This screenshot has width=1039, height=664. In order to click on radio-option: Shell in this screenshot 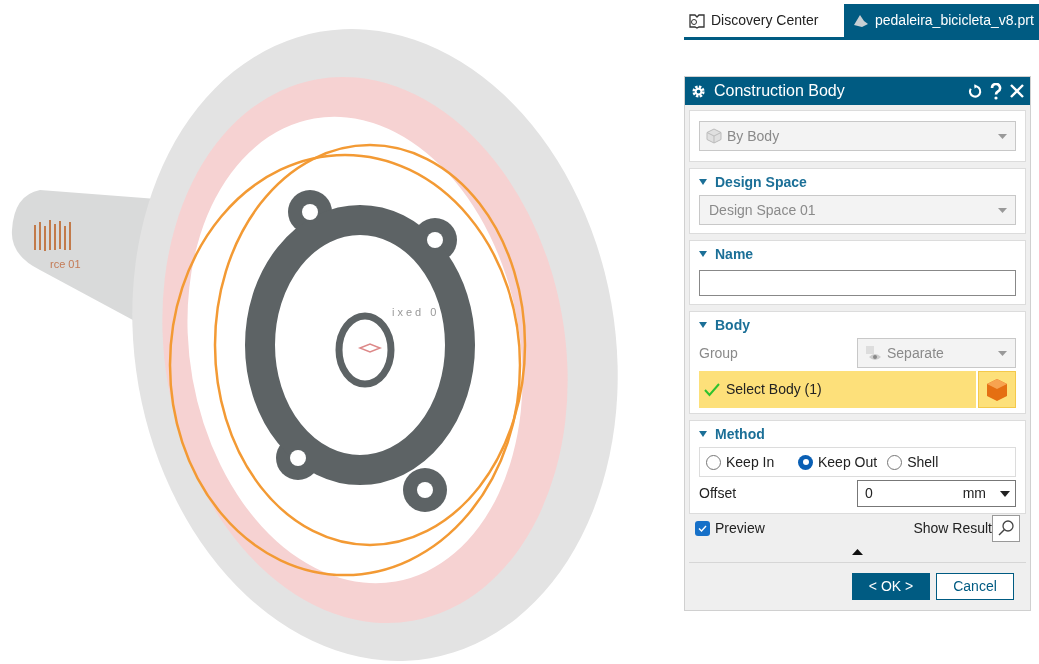, I will do `click(913, 462)`.